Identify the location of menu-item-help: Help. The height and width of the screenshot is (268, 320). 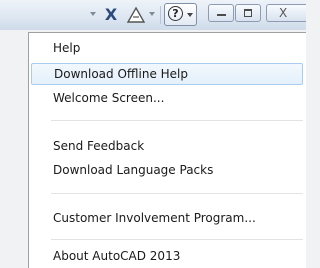
(167, 48).